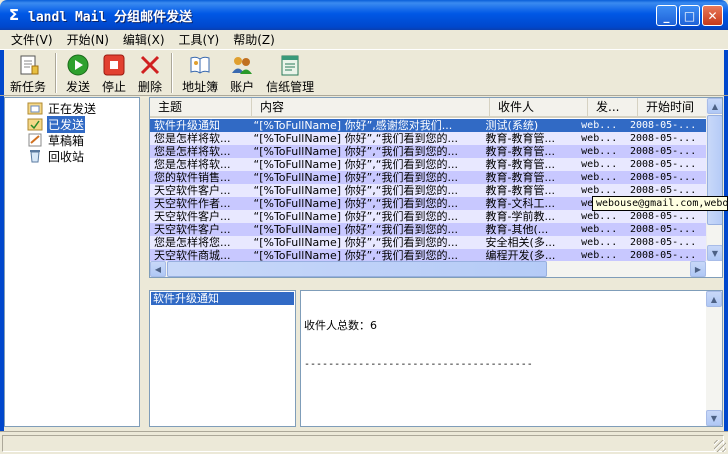 The width and height of the screenshot is (728, 454). What do you see at coordinates (364, 72) in the screenshot?
I see `toolbar: 新任务 发送 停止 删除 地址簿 账户 信纸管理` at bounding box center [364, 72].